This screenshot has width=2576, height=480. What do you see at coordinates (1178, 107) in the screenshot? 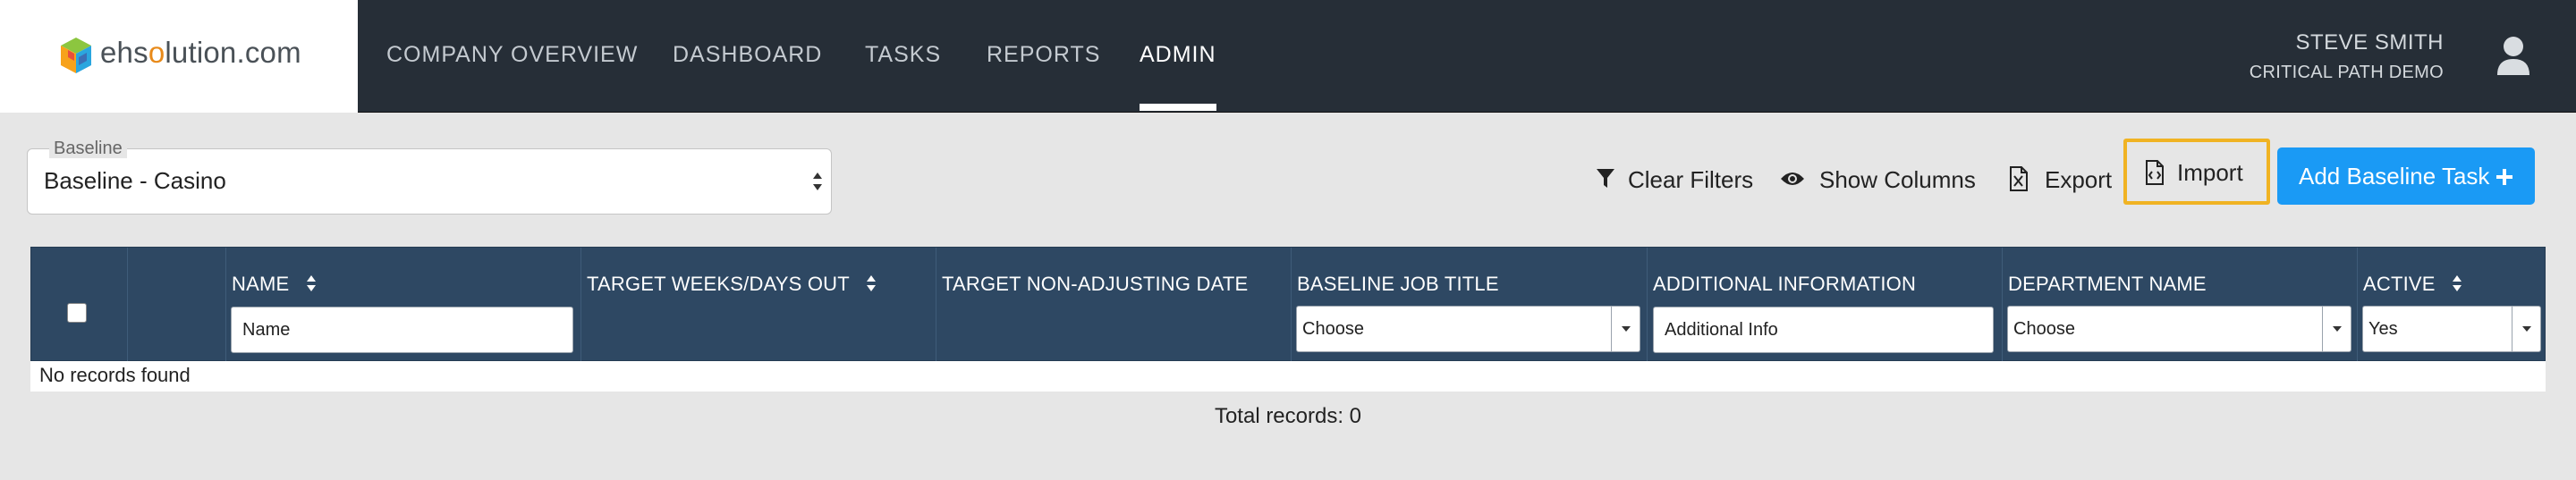
I see `active-tab-indicator` at bounding box center [1178, 107].